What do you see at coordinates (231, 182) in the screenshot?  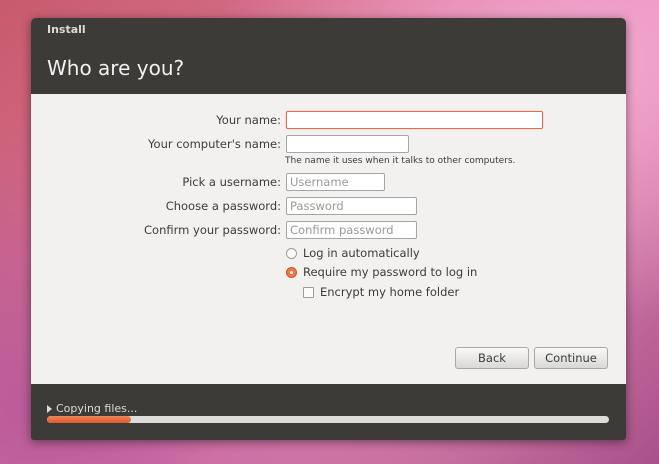 I see `username-label: Pick a username:` at bounding box center [231, 182].